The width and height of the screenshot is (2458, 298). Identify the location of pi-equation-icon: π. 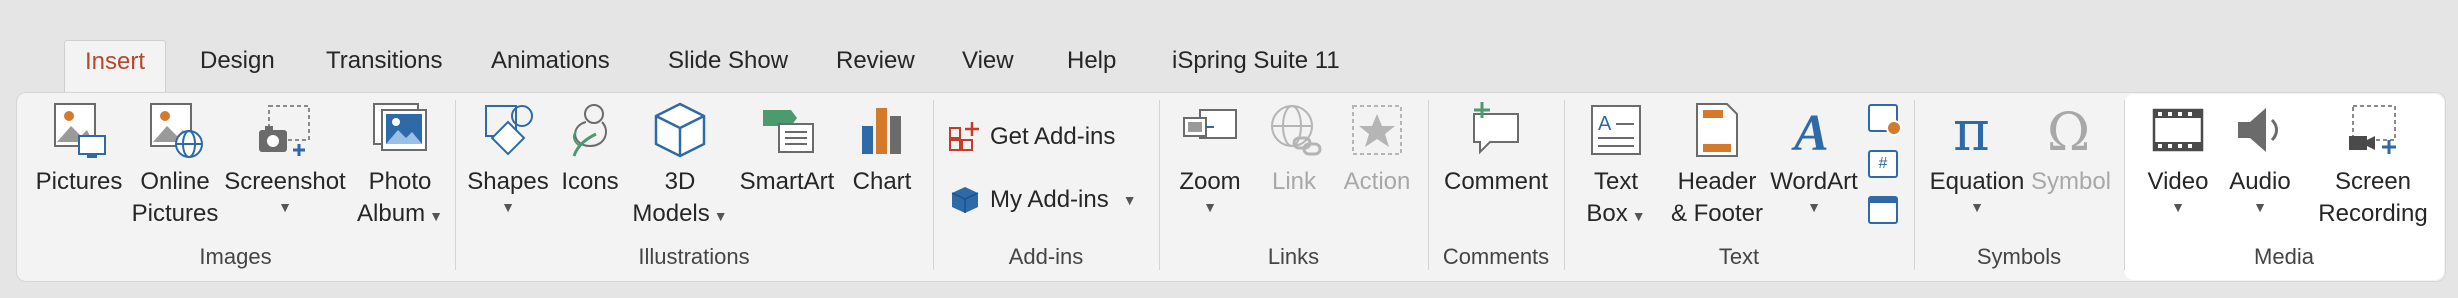
(1977, 131).